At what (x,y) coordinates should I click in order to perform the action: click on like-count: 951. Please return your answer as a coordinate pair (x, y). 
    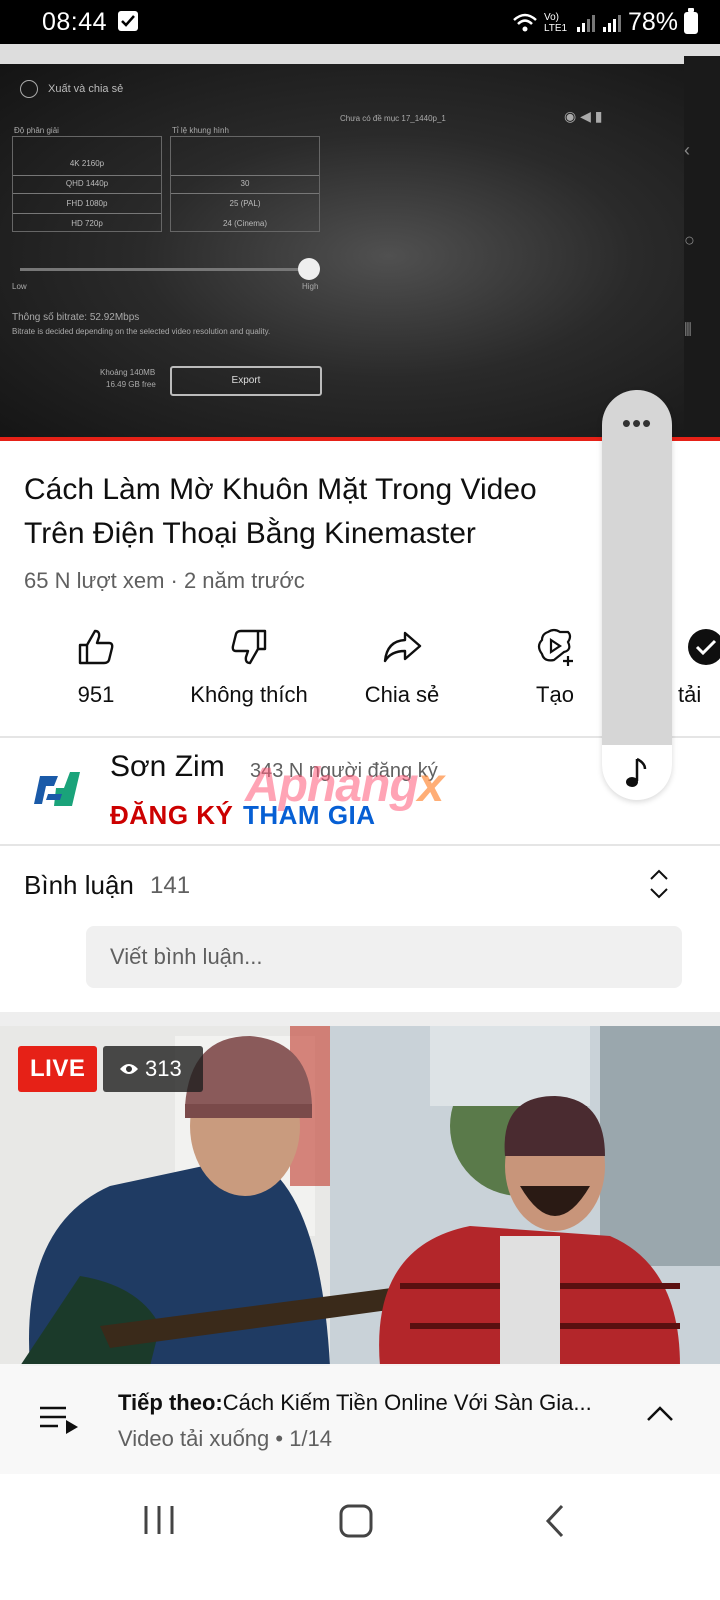
    Looking at the image, I should click on (96, 694).